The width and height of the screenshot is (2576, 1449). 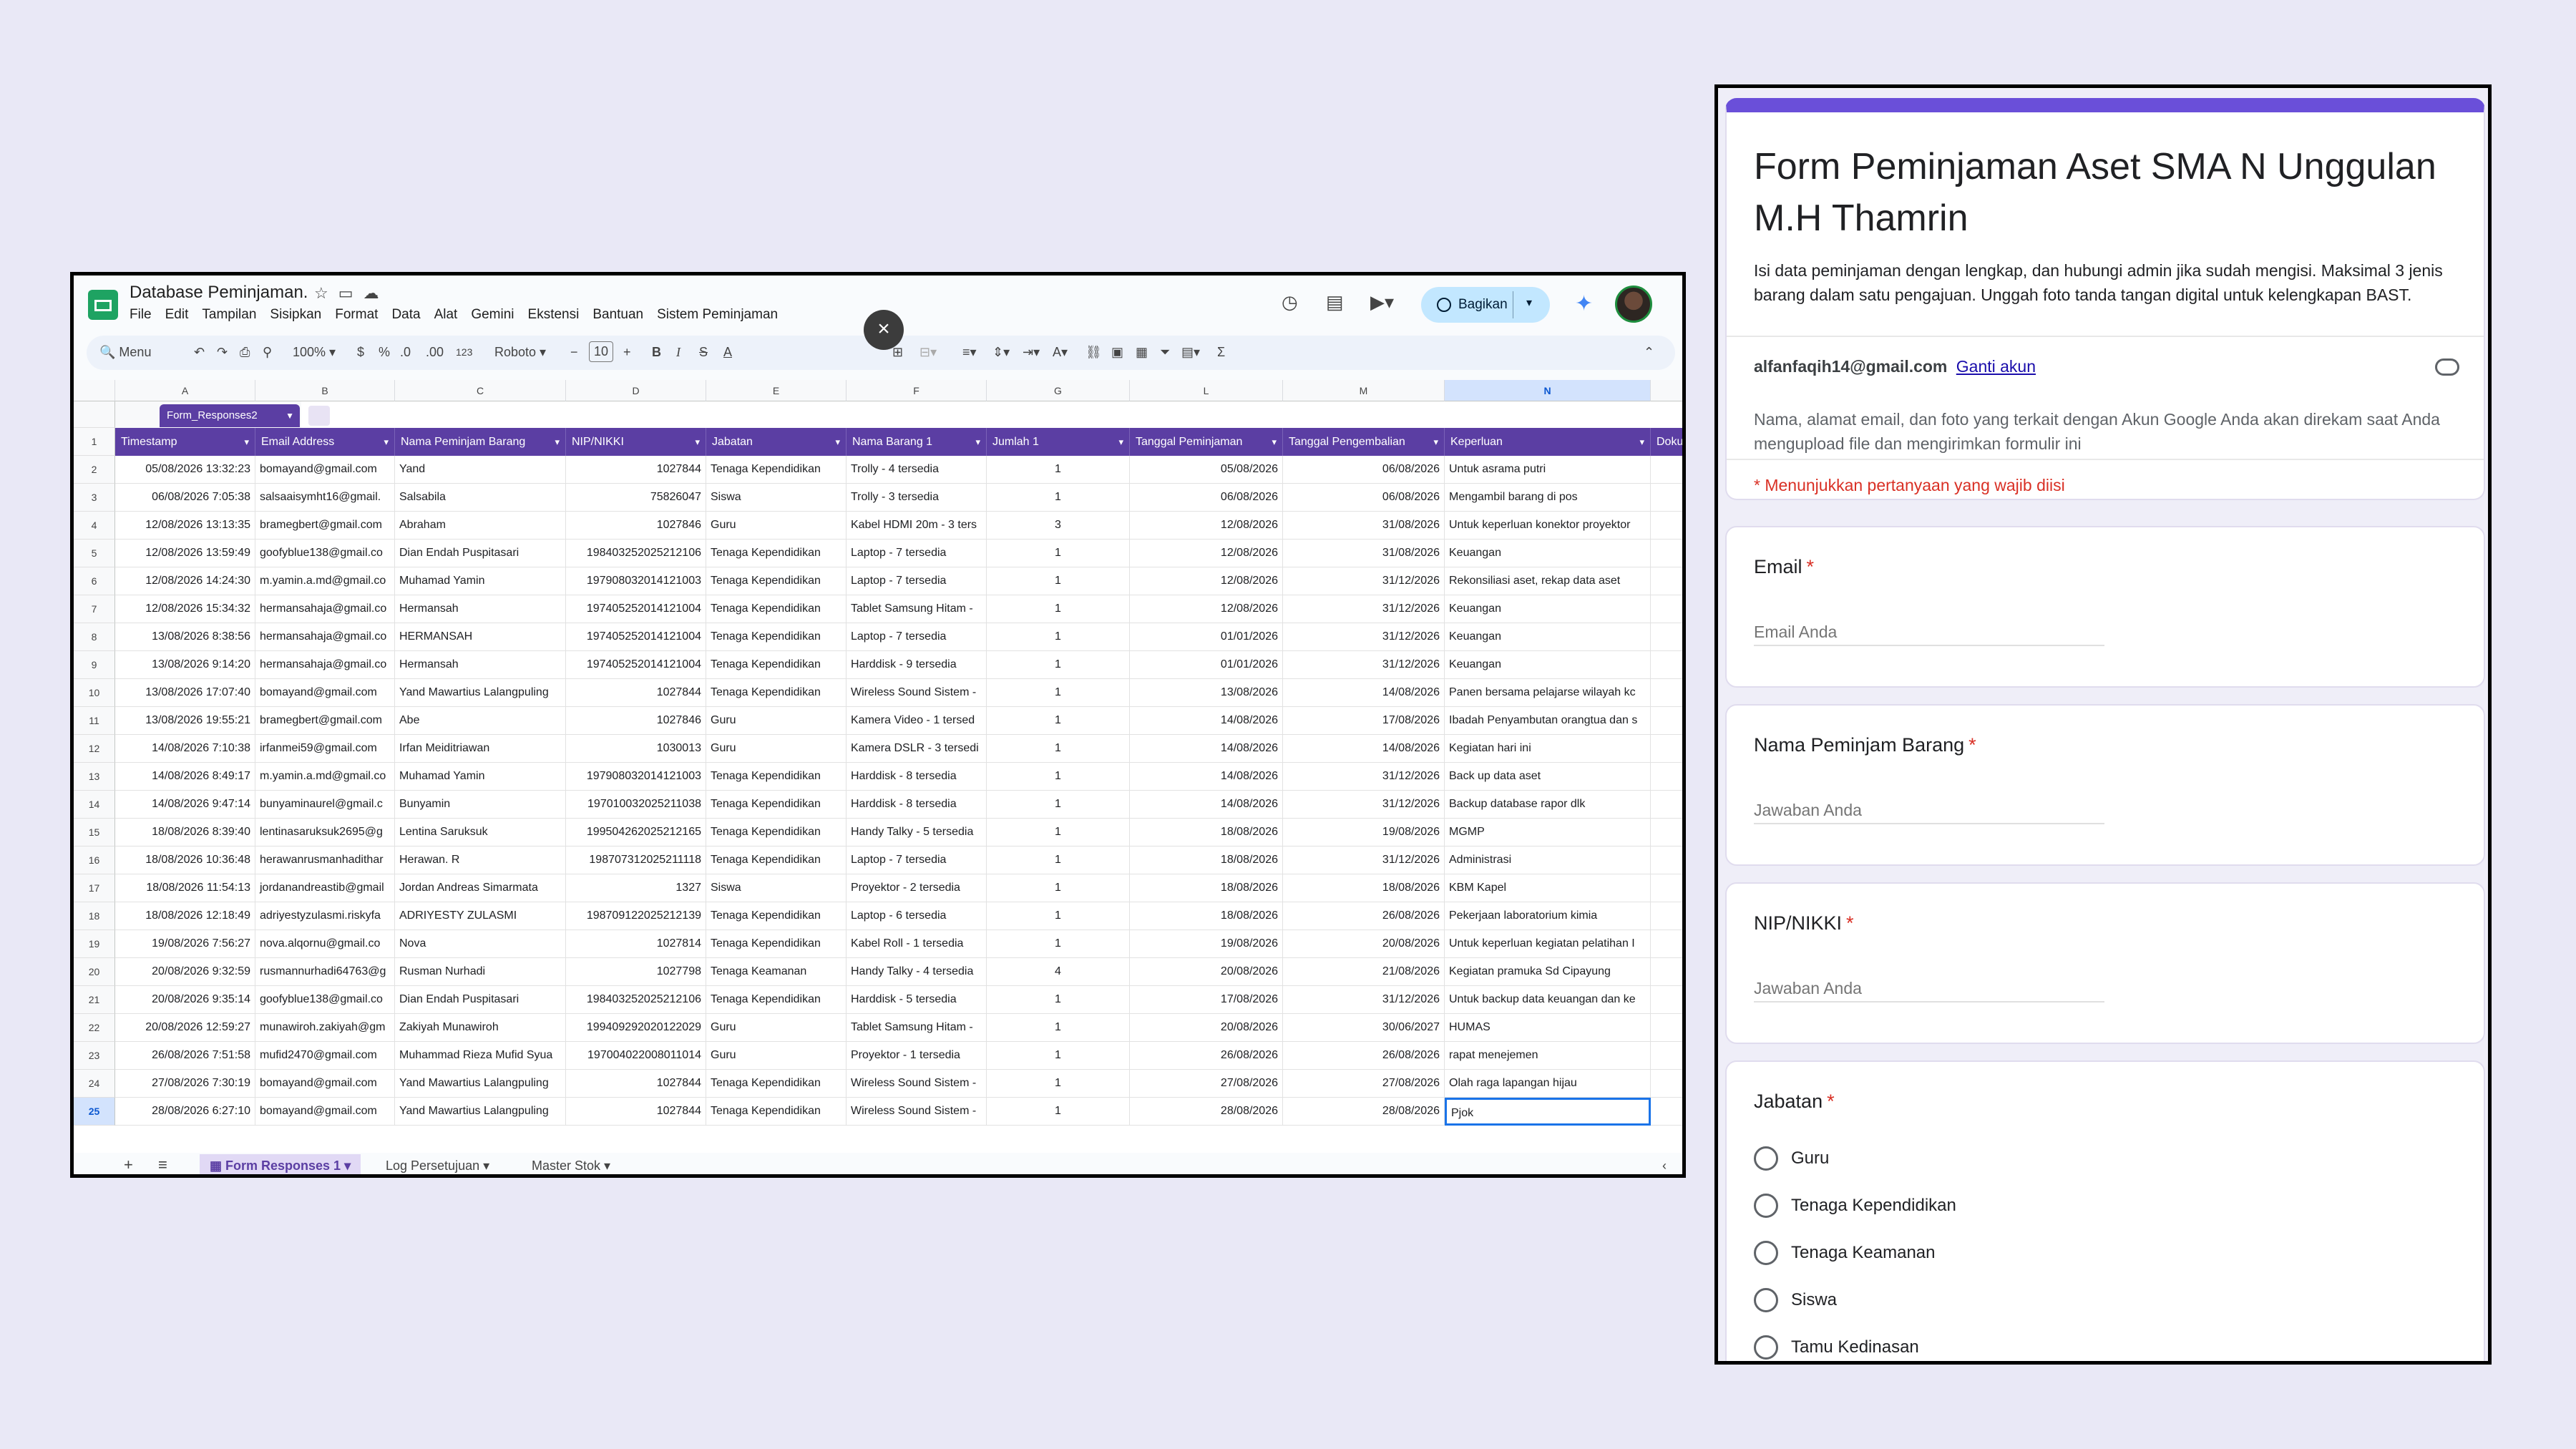 I want to click on column-header-cell: Jumlah 1 ▾, so click(x=1058, y=442).